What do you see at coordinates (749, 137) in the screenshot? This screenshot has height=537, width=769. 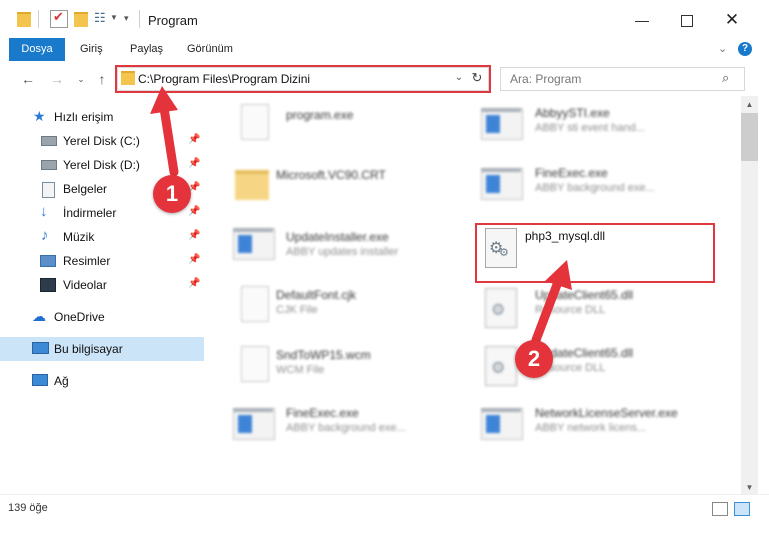 I see `scrollbar-thumb` at bounding box center [749, 137].